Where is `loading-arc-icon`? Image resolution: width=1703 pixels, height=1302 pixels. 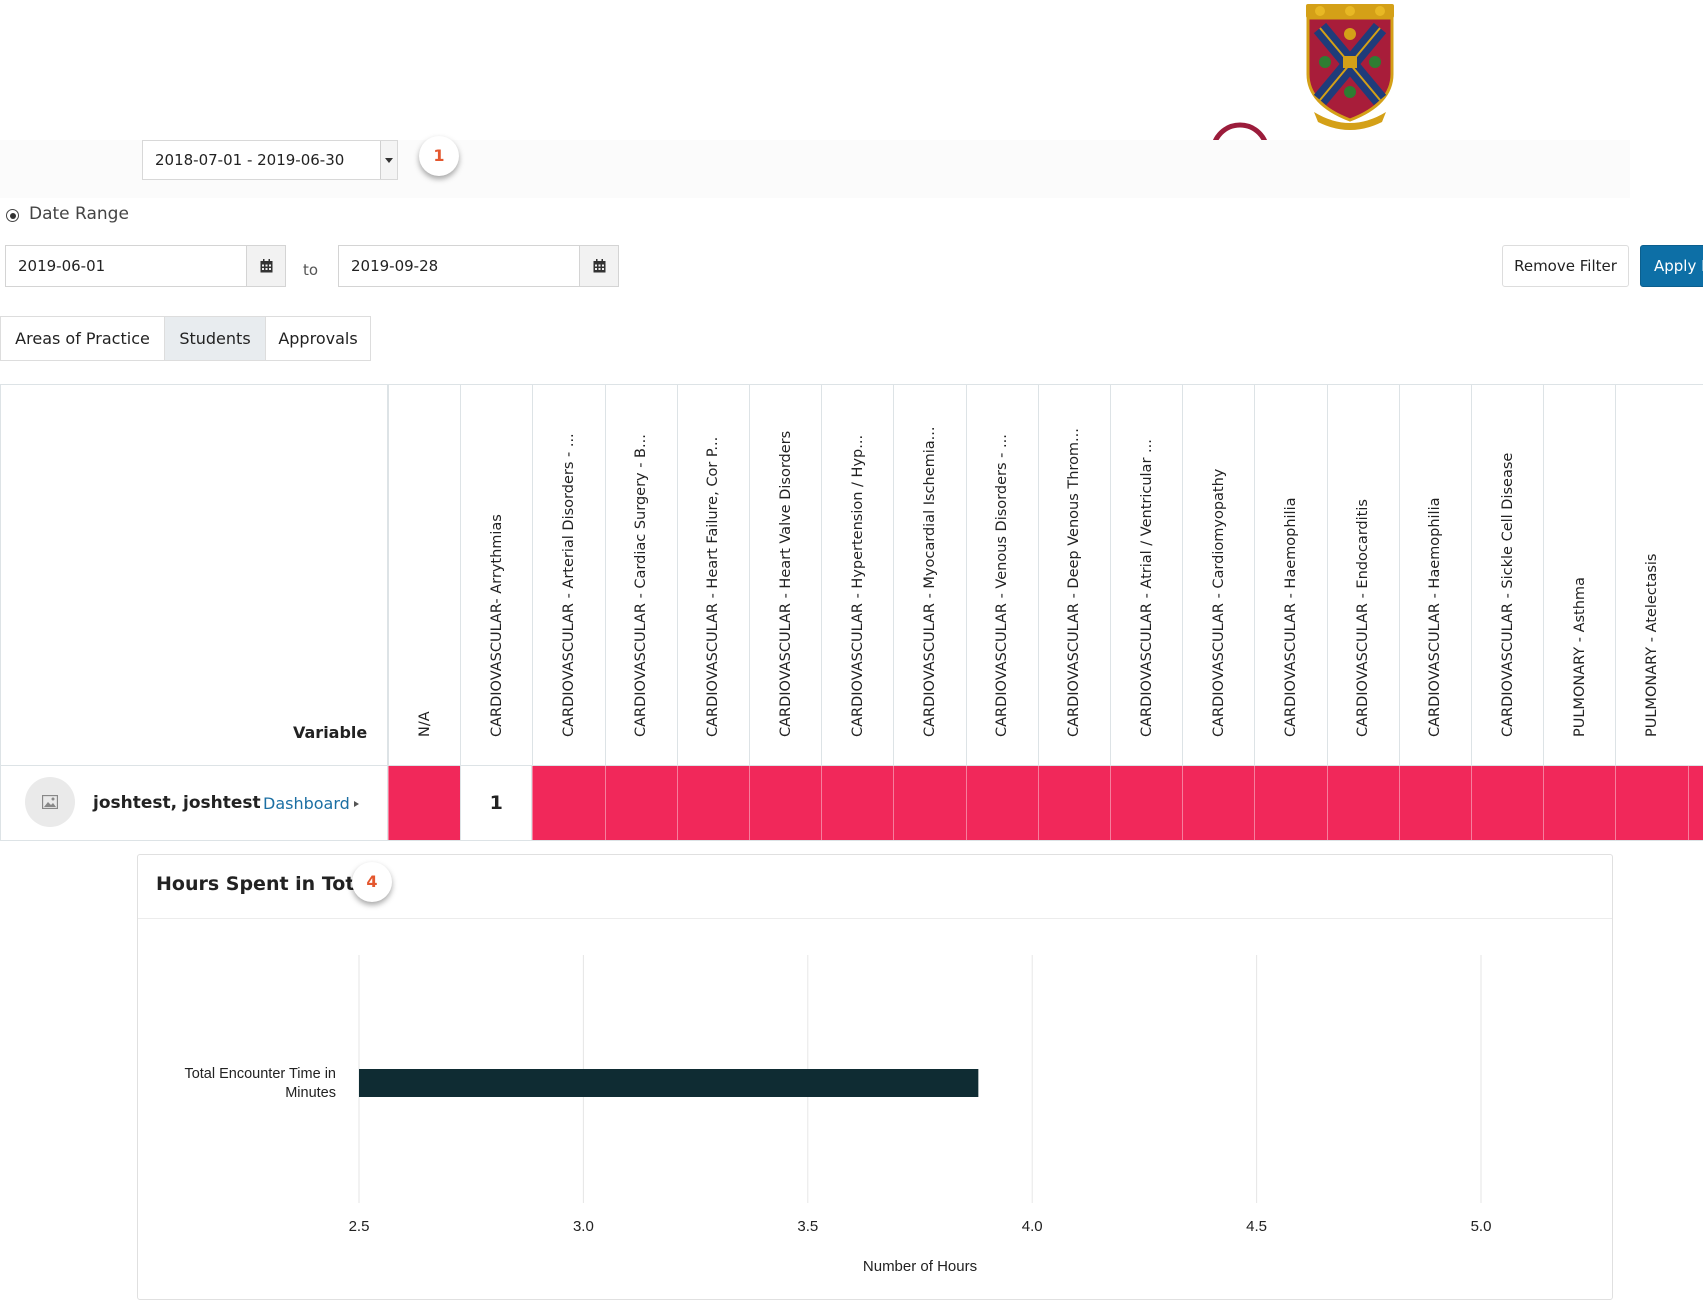 loading-arc-icon is located at coordinates (1240, 129).